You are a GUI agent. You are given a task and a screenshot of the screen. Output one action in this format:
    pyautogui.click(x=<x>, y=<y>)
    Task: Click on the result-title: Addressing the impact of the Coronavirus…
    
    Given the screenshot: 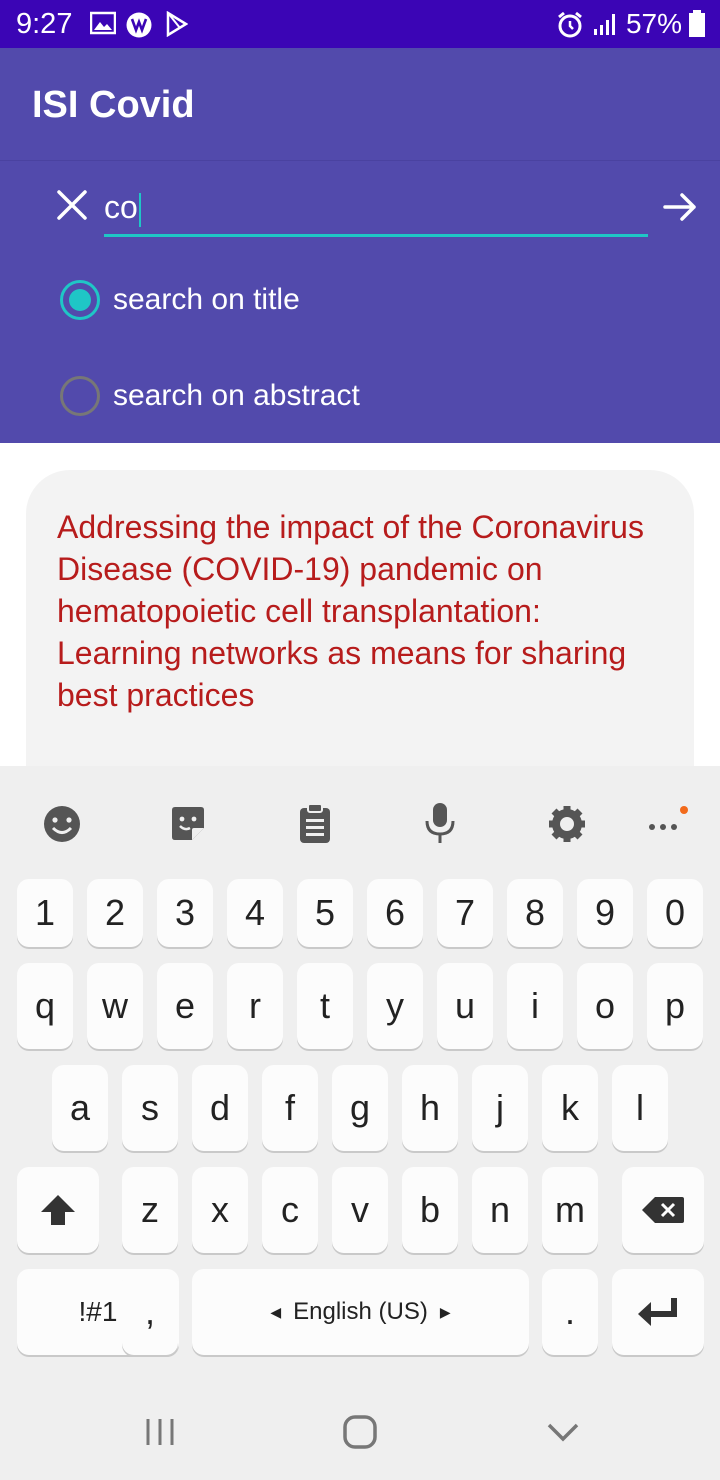 What is the action you would take?
    pyautogui.click(x=350, y=611)
    